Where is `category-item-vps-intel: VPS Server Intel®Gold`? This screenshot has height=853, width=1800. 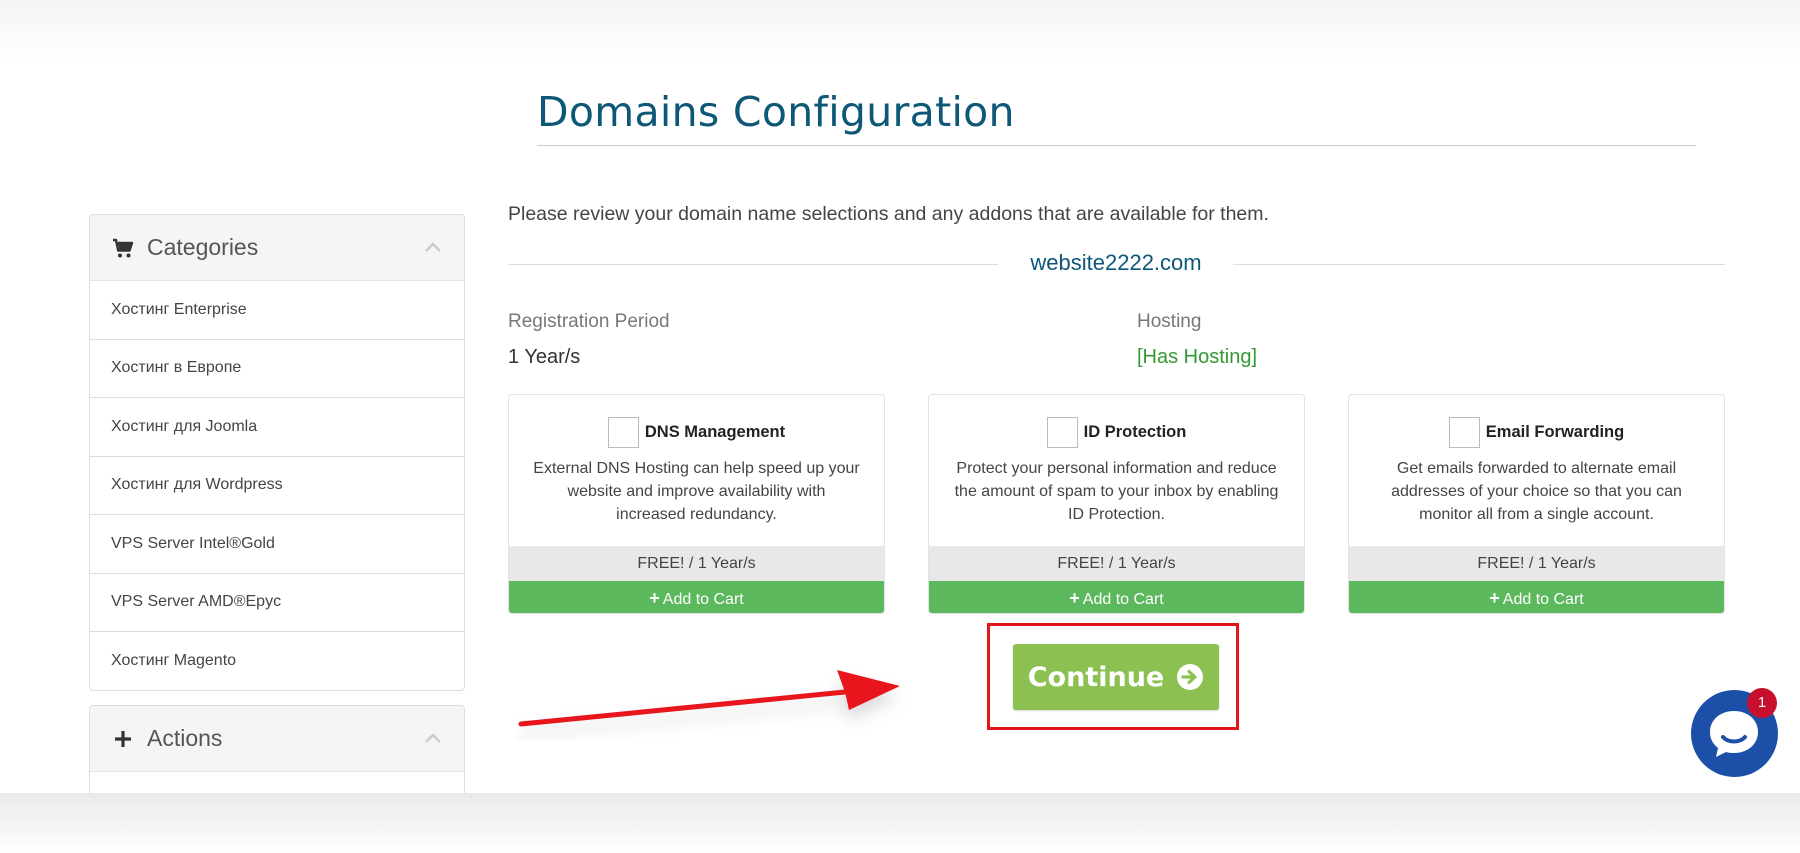
category-item-vps-intel: VPS Server Intel®Gold is located at coordinates (277, 544).